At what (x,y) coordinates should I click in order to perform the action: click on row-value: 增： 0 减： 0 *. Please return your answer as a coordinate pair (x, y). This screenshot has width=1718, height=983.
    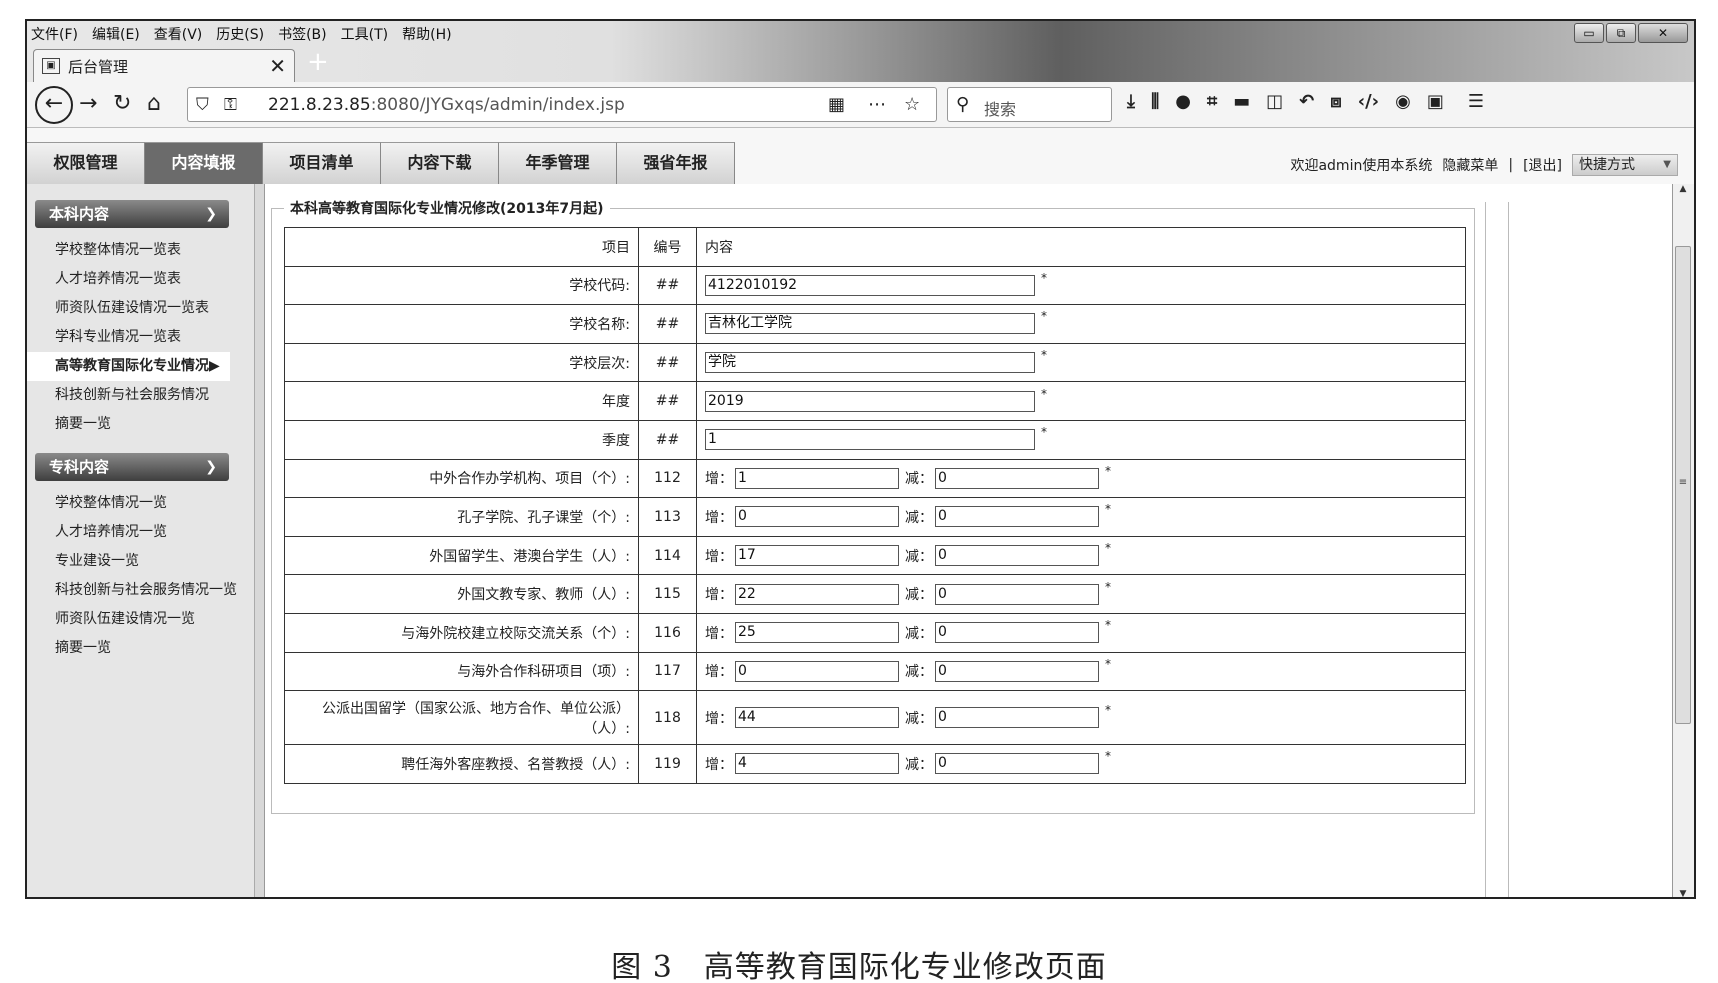
    Looking at the image, I should click on (1081, 517).